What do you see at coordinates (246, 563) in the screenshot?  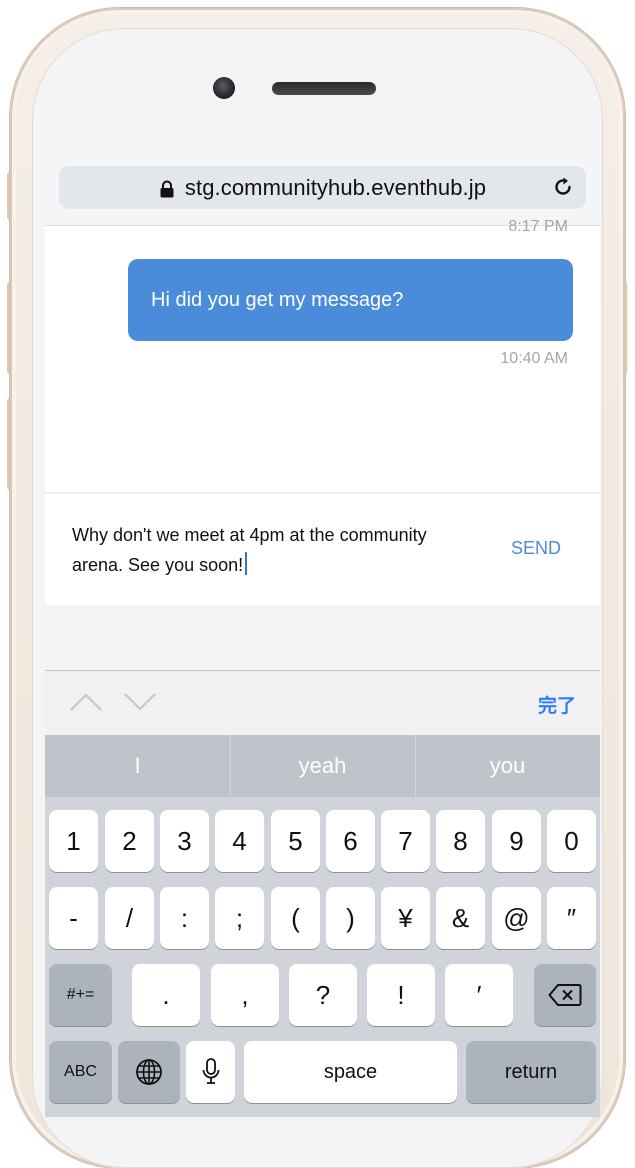 I see `text-caret` at bounding box center [246, 563].